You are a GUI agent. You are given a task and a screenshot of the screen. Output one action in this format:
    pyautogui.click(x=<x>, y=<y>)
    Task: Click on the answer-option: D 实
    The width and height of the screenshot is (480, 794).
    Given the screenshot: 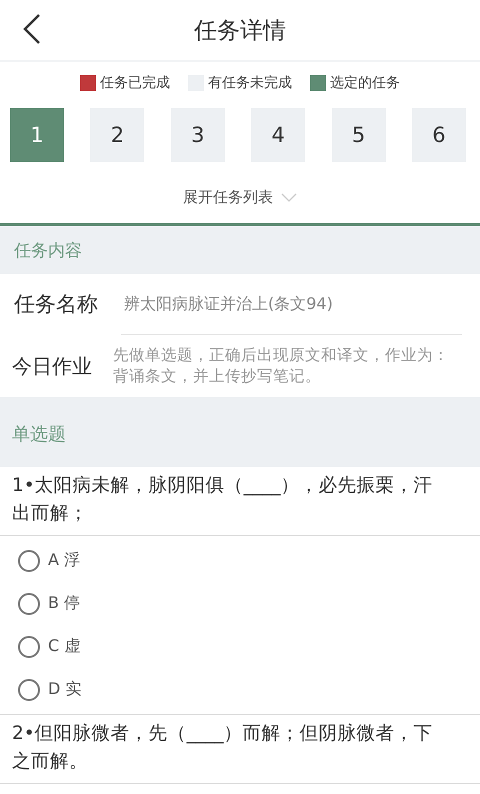 What is the action you would take?
    pyautogui.click(x=240, y=689)
    